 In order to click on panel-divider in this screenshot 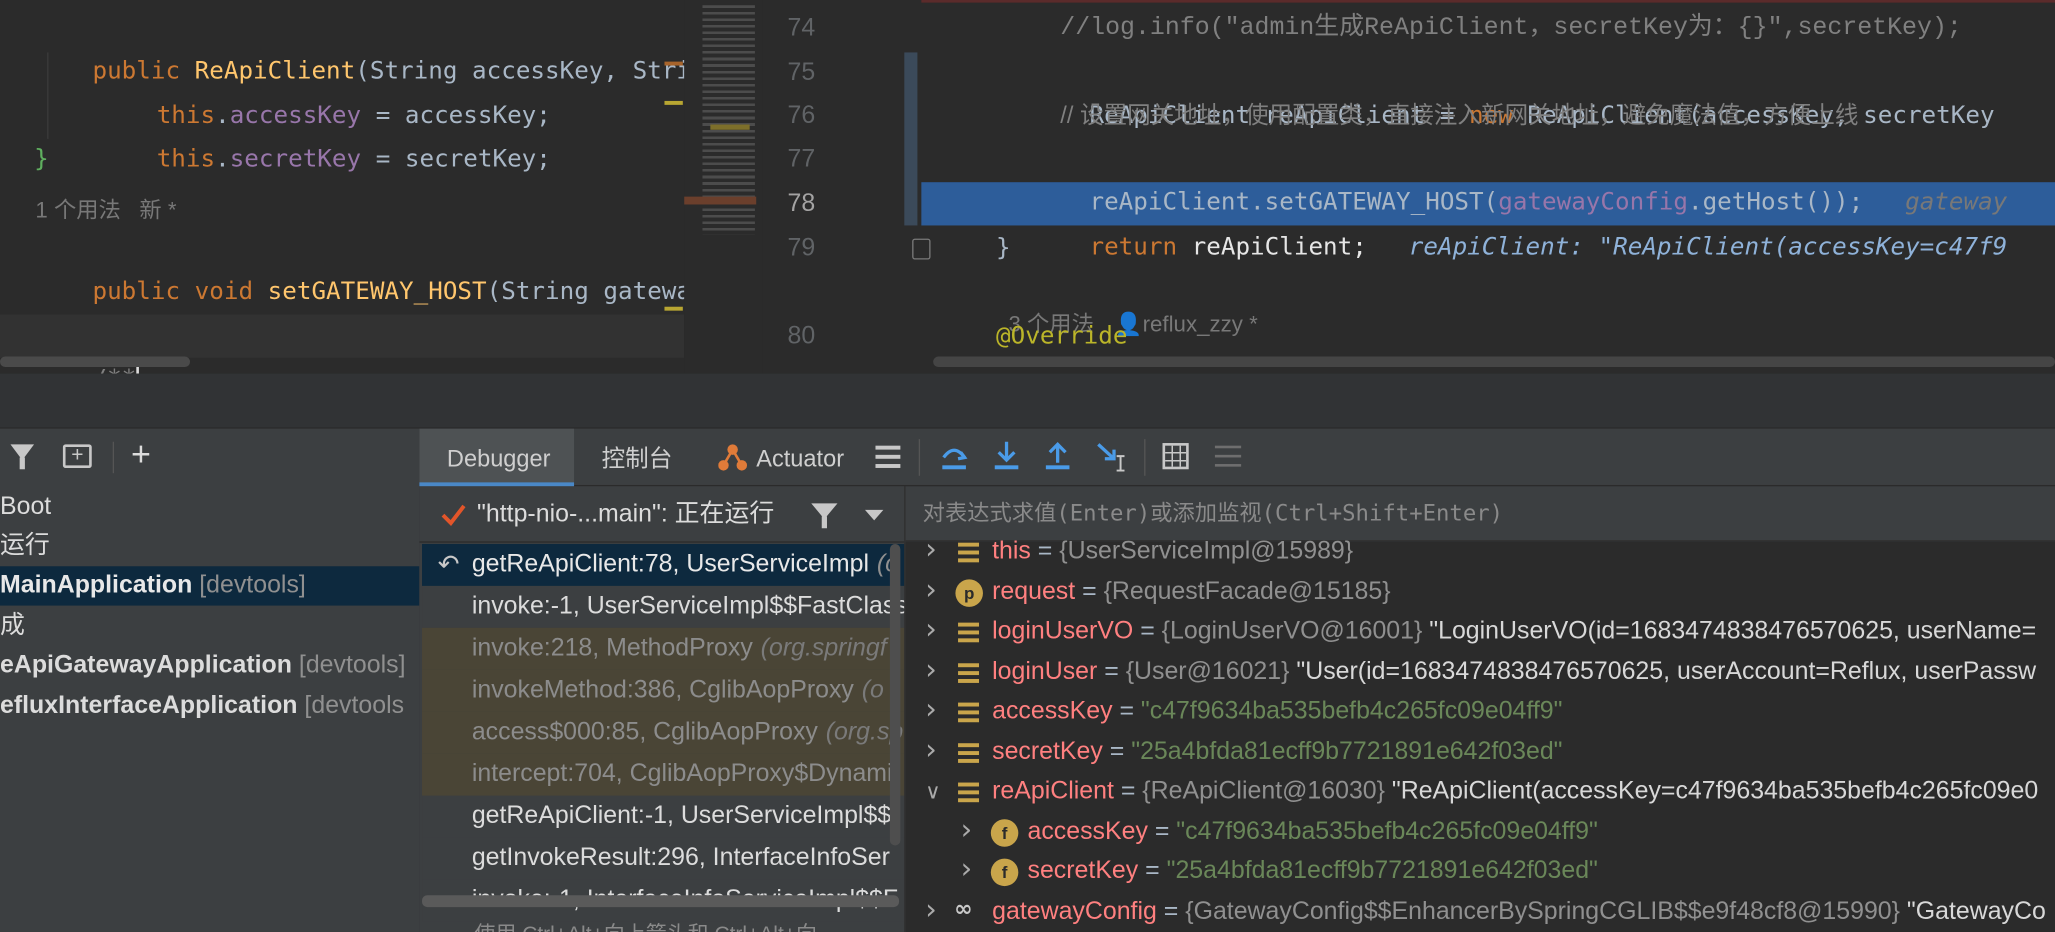, I will do `click(1027, 401)`.